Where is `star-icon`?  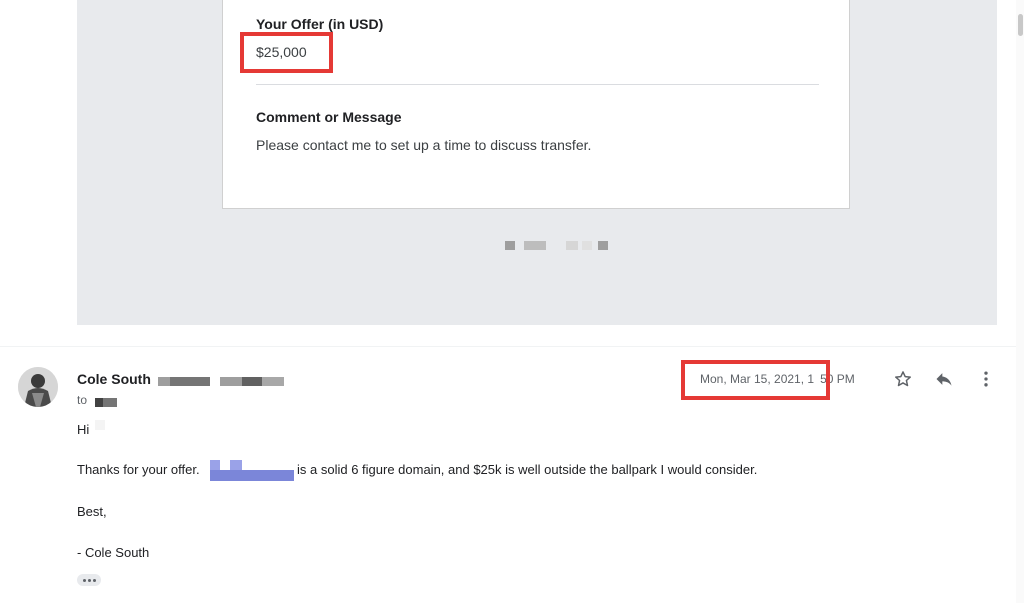 star-icon is located at coordinates (903, 379).